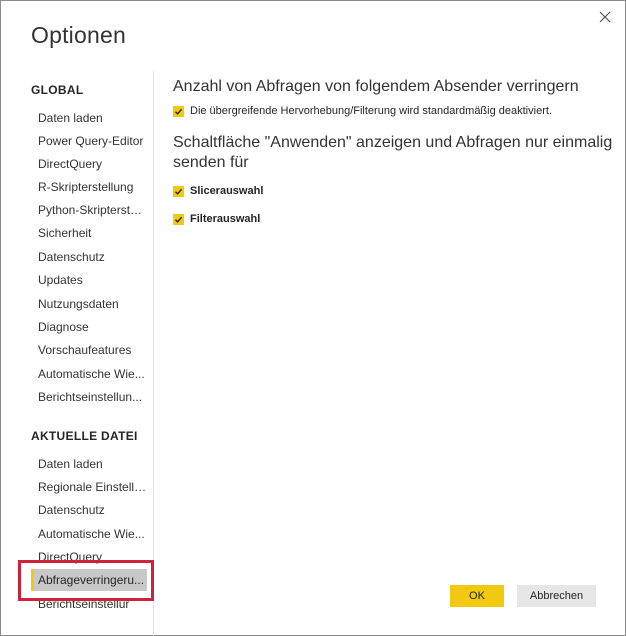 This screenshot has height=636, width=626. I want to click on sidebar-item-file-datenschutz: Datenschutz, so click(89, 510).